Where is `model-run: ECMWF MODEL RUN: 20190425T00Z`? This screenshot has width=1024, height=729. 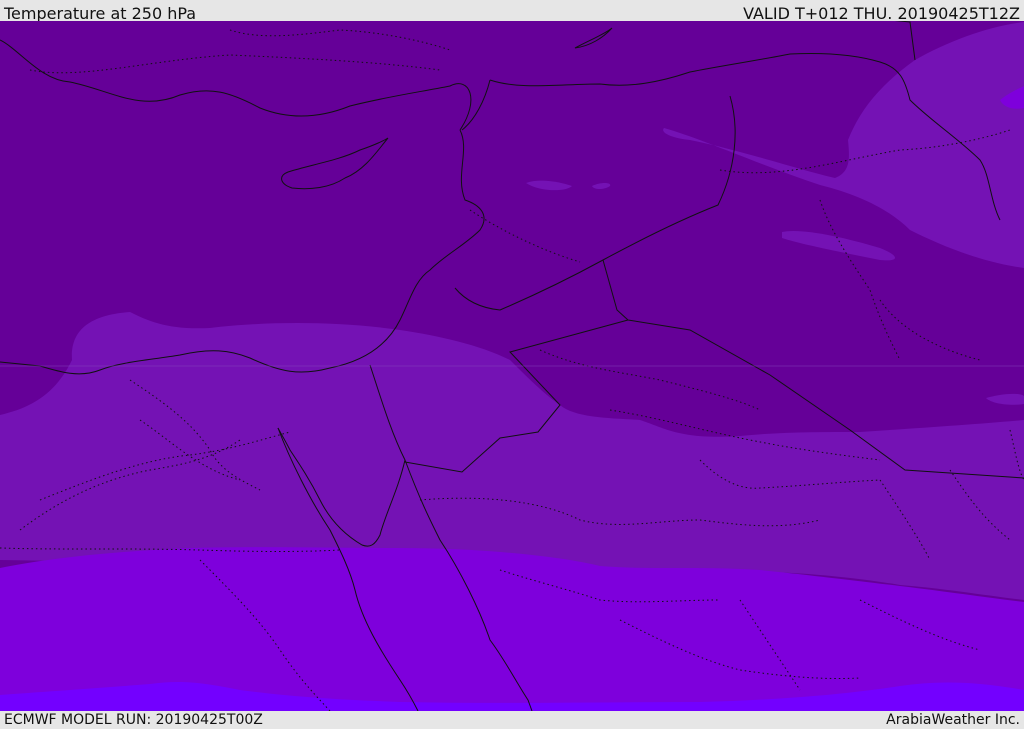 model-run: ECMWF MODEL RUN: 20190425T00Z is located at coordinates (133, 720).